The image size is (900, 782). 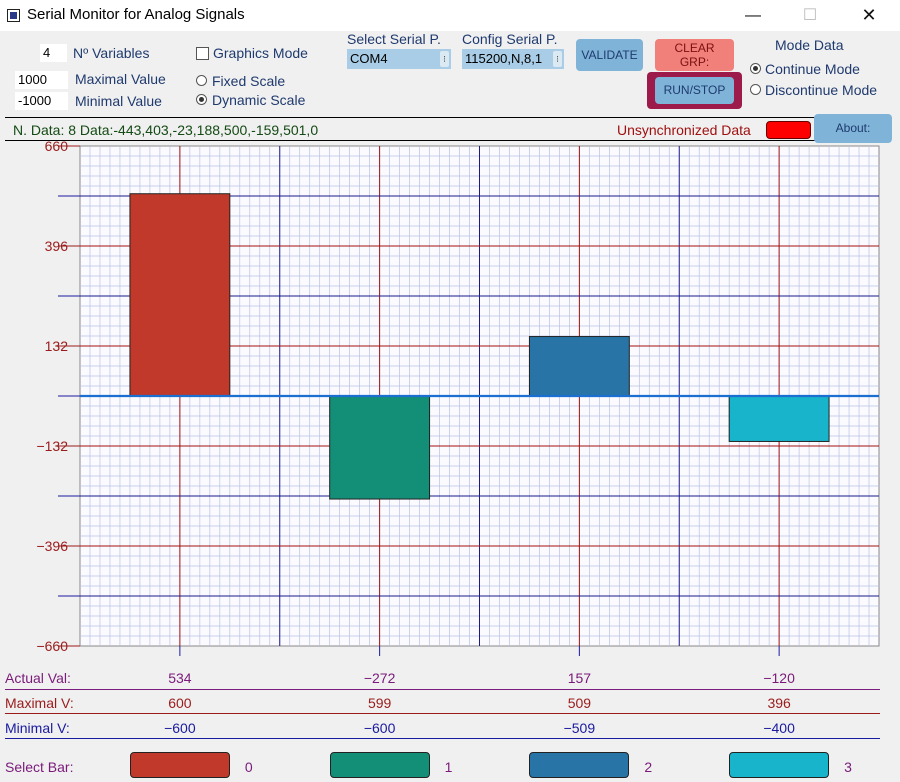 What do you see at coordinates (118, 101) in the screenshot?
I see `min-value-label: Minimal Value` at bounding box center [118, 101].